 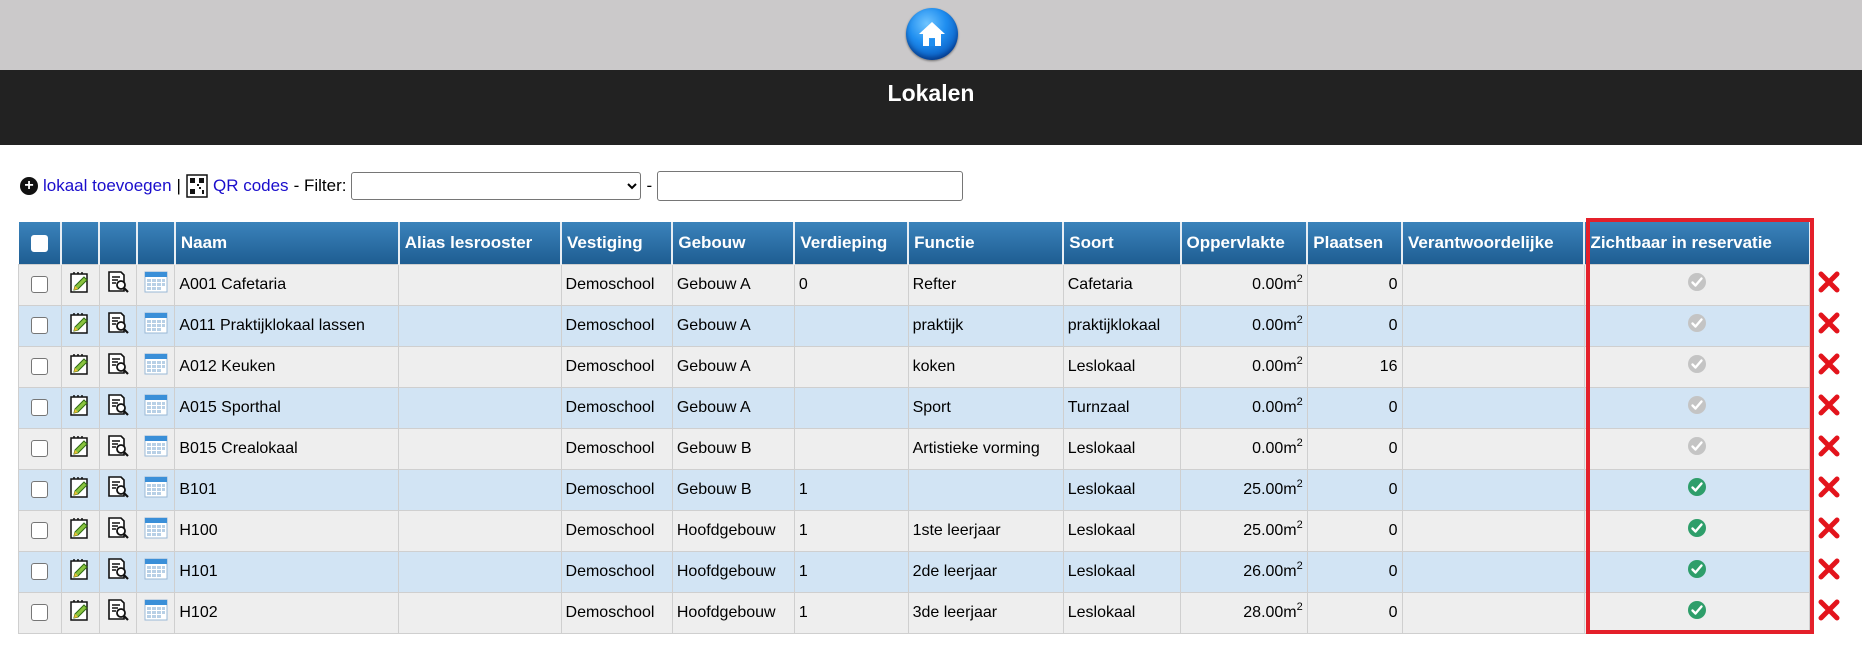 What do you see at coordinates (197, 186) in the screenshot?
I see `qr-code-icon` at bounding box center [197, 186].